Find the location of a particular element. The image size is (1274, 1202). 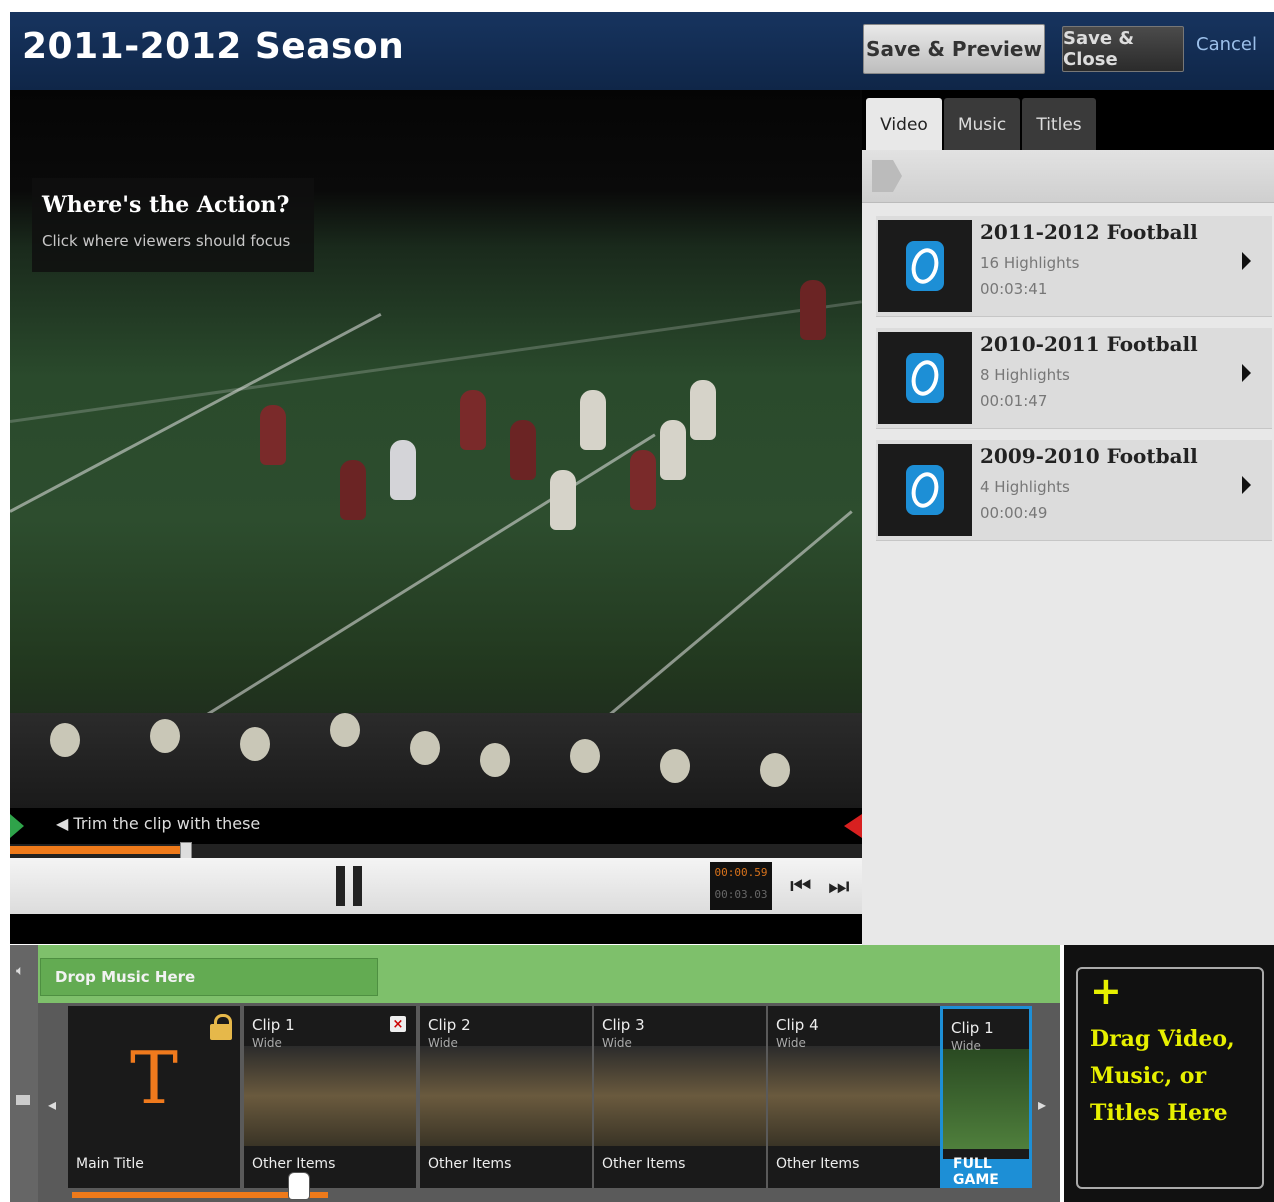

clip-item: Clip 1 Wide × Other Items is located at coordinates (330, 1097).